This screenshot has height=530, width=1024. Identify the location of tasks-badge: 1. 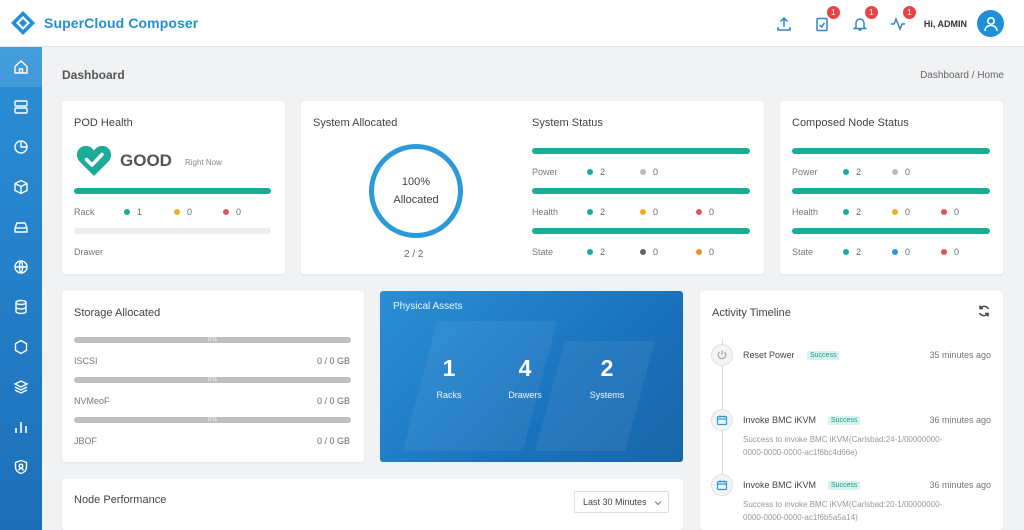
(833, 12).